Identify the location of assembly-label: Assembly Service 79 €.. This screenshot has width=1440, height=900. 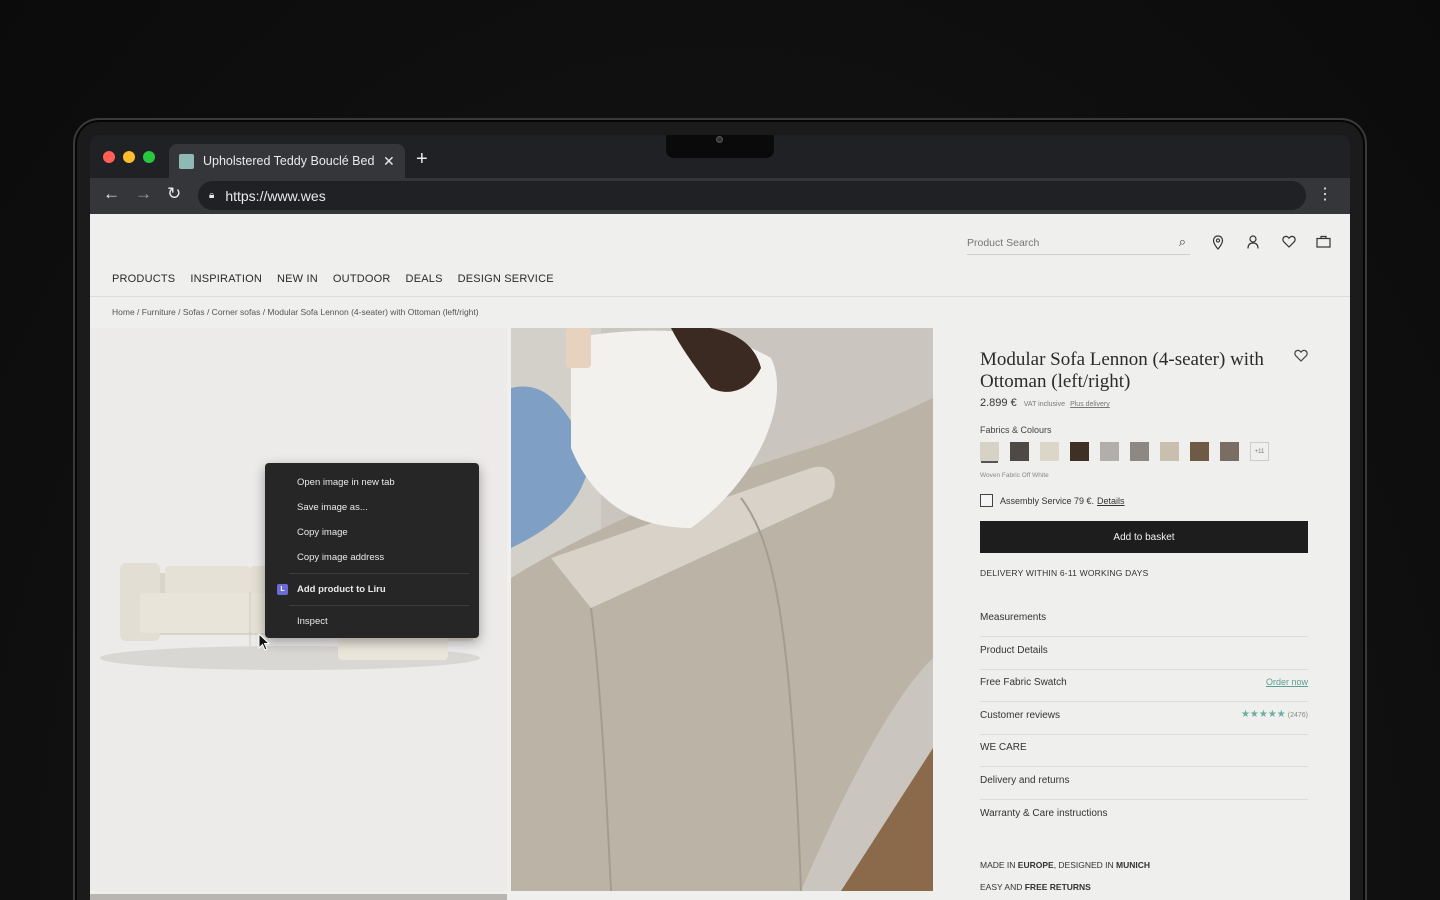
(1047, 500).